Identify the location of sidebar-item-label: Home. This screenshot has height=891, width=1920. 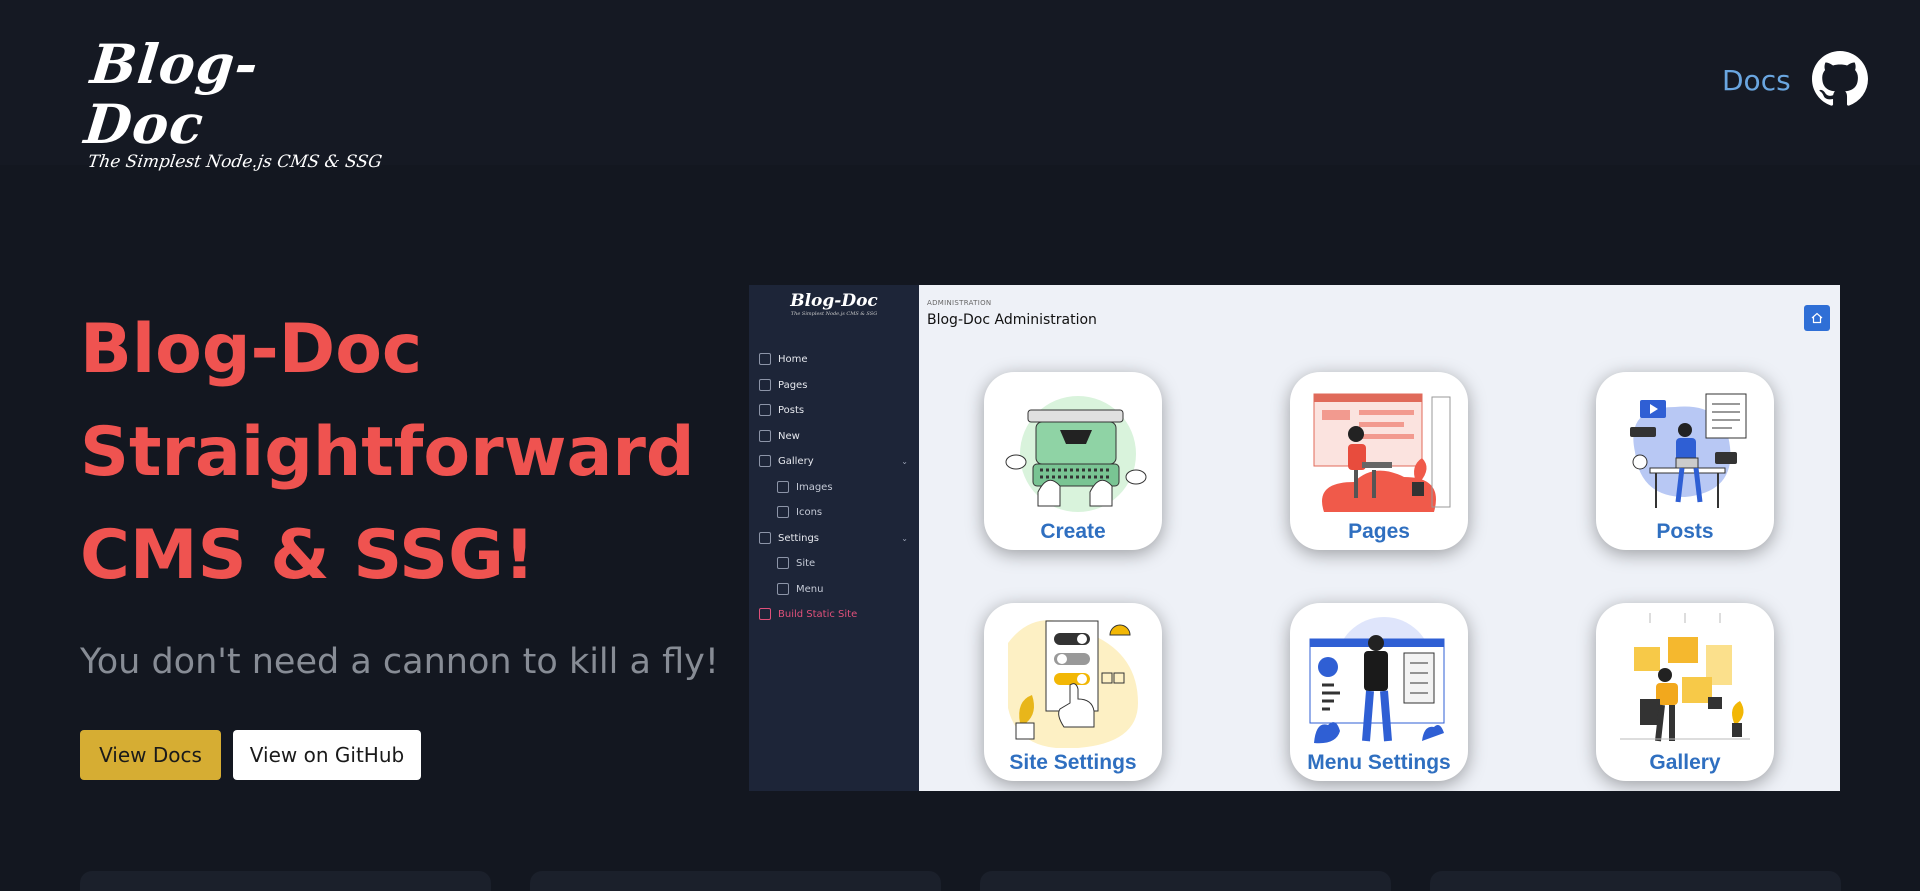
(793, 359).